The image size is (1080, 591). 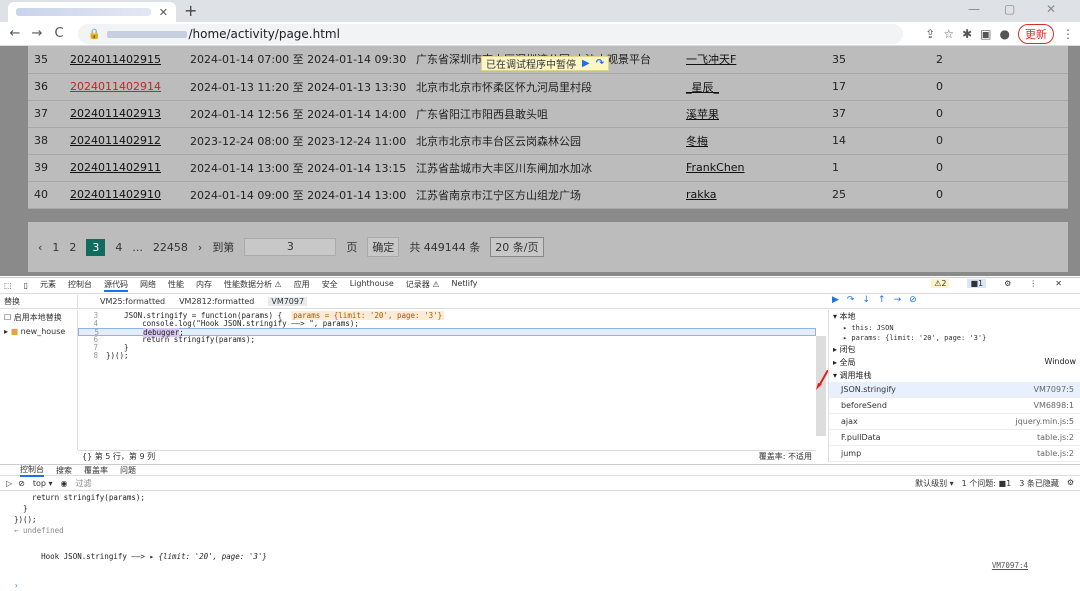 What do you see at coordinates (92, 340) in the screenshot?
I see `line-number: 6` at bounding box center [92, 340].